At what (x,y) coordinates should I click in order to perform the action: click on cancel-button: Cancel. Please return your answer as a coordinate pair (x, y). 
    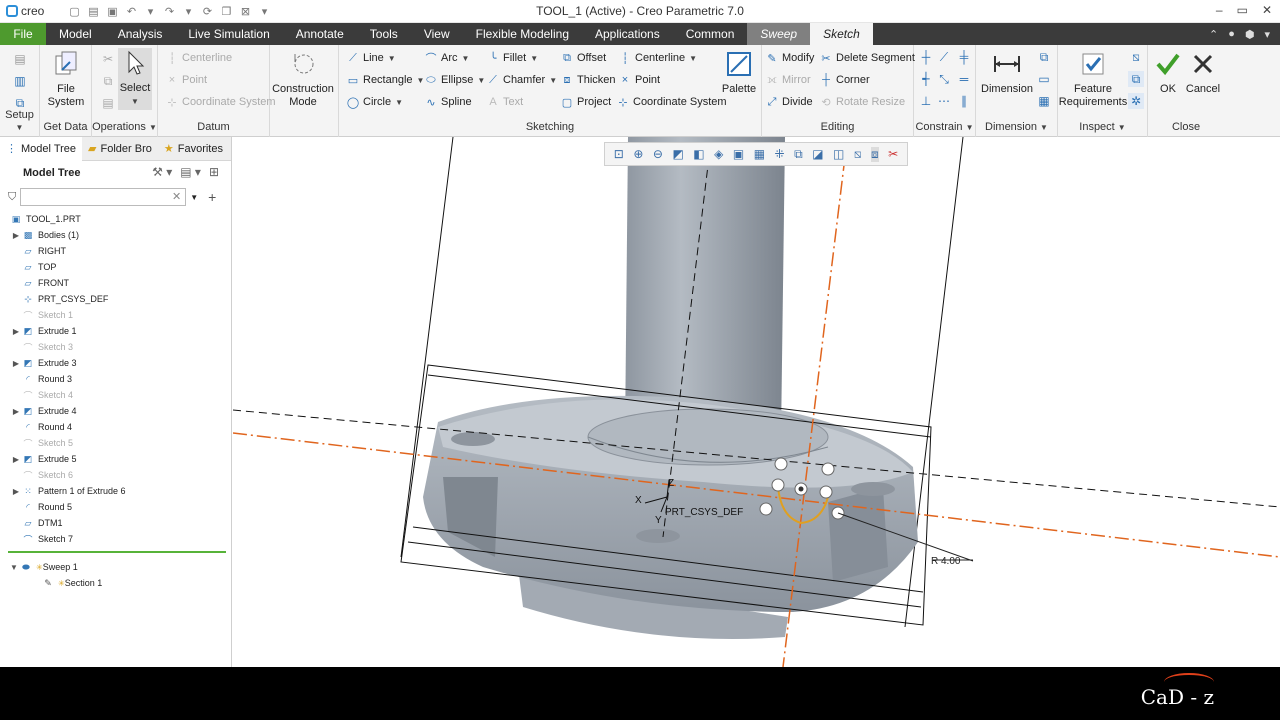
    Looking at the image, I should click on (1203, 72).